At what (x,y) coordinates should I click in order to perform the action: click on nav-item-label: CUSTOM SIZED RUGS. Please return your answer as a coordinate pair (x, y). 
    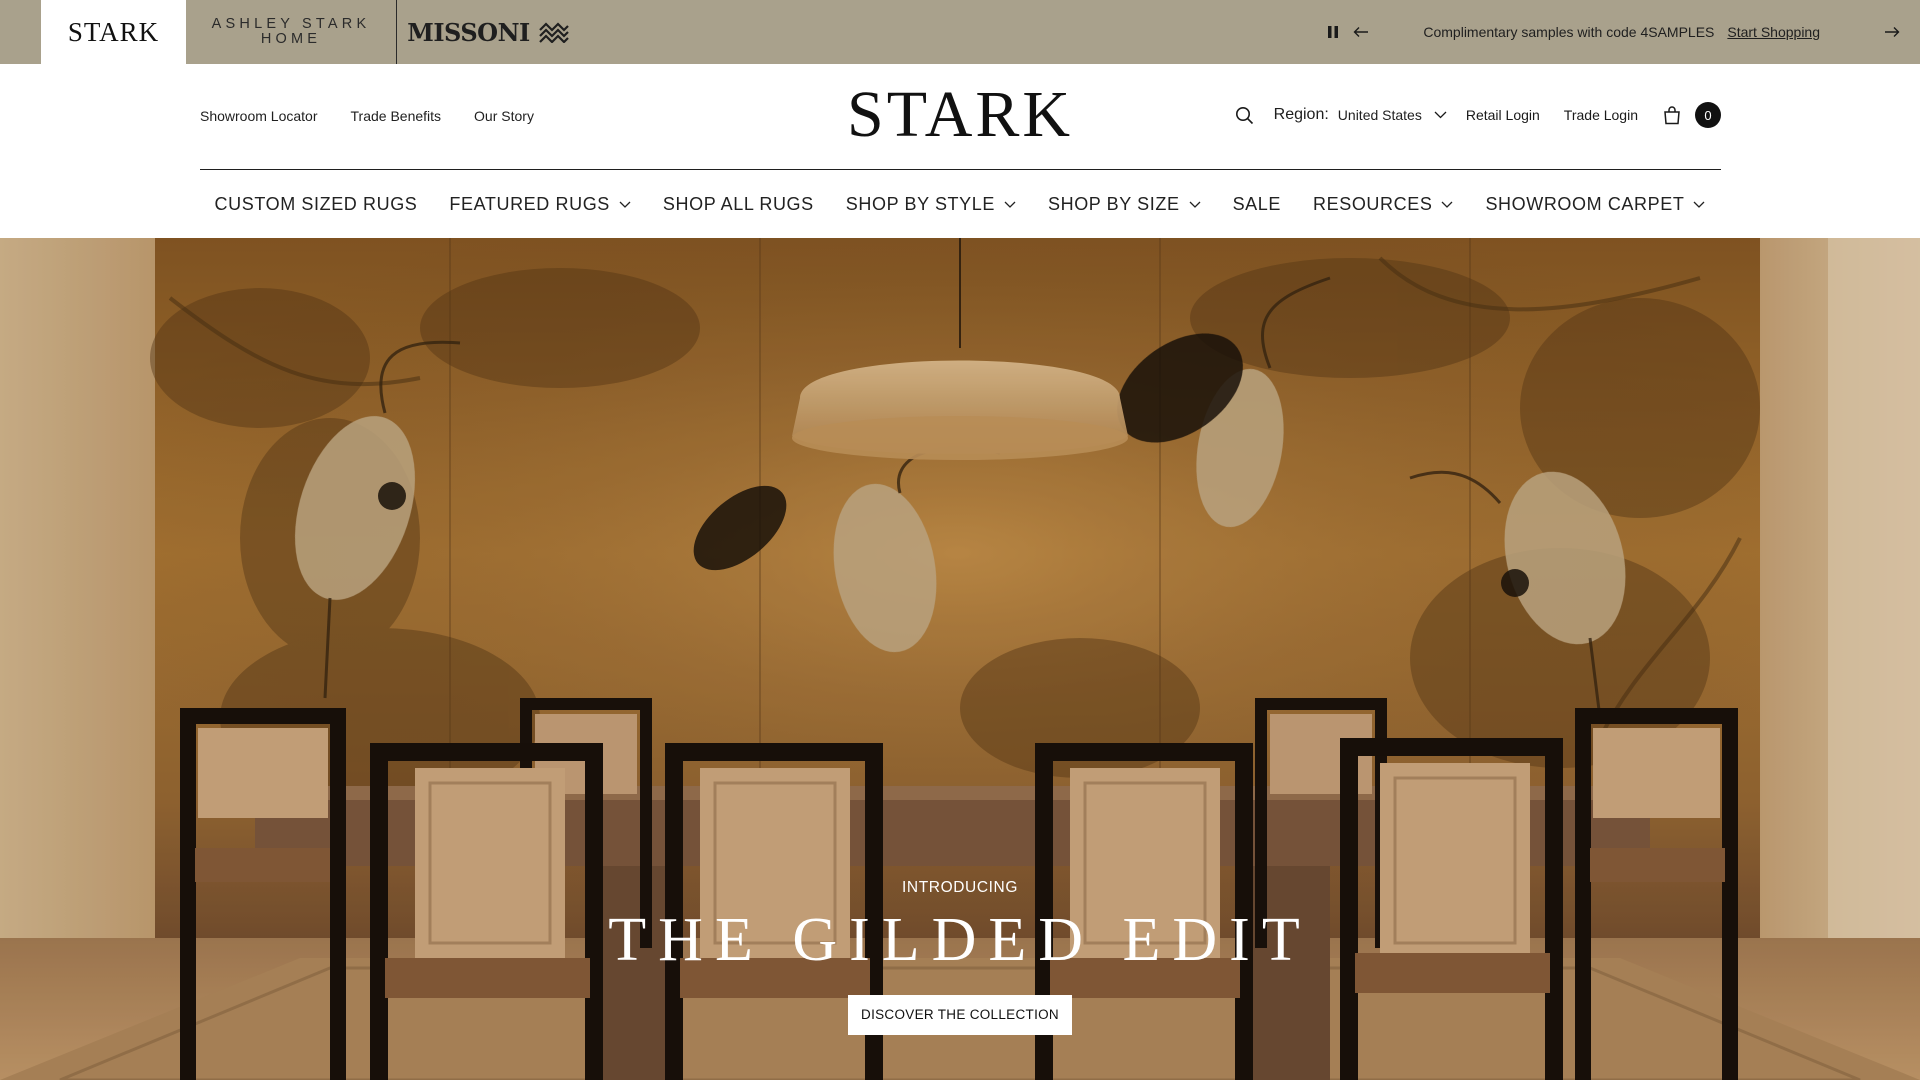
    Looking at the image, I should click on (316, 204).